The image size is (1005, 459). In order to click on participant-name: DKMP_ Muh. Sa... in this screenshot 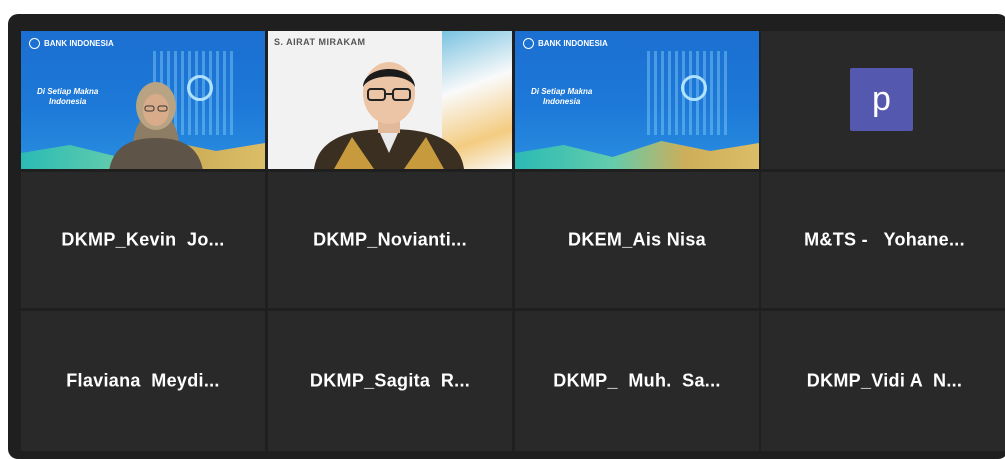, I will do `click(637, 380)`.